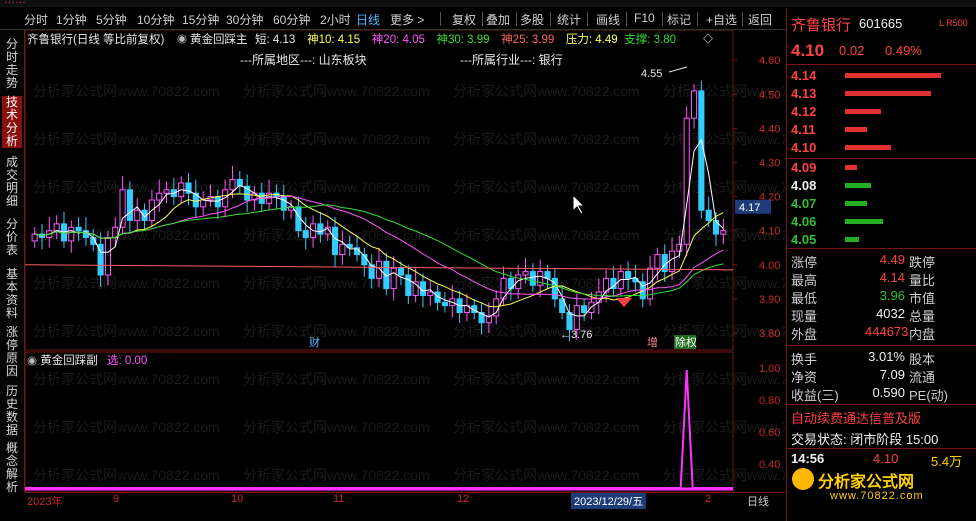 This screenshot has width=976, height=521. What do you see at coordinates (686, 342) in the screenshot?
I see `ex-rights-marker: 除权` at bounding box center [686, 342].